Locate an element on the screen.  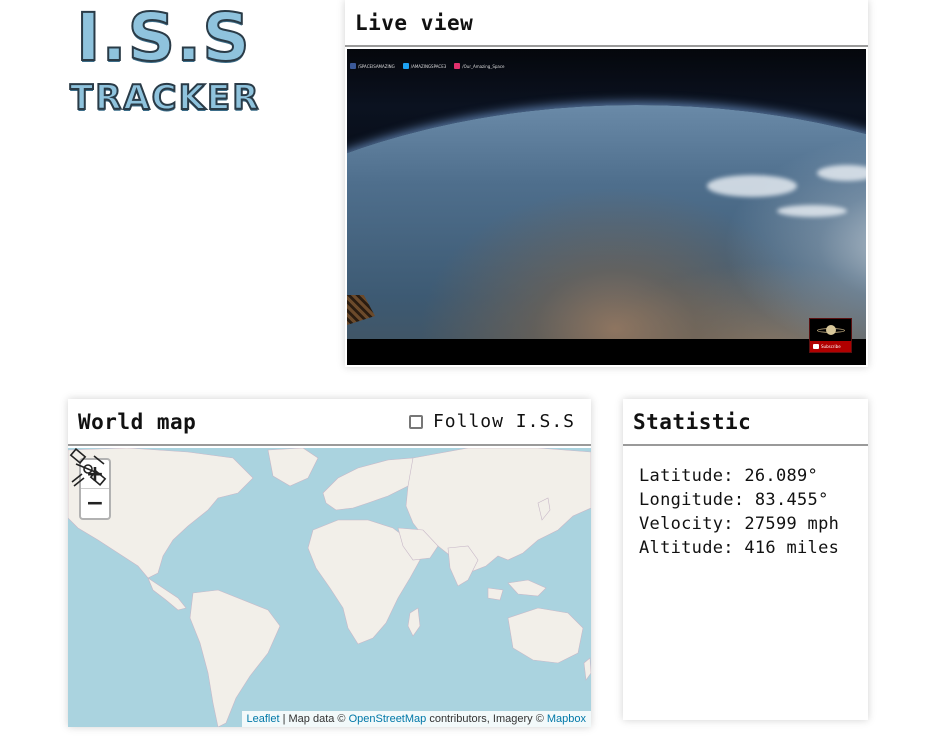
logo-title: I.S.S is located at coordinates (163, 38).